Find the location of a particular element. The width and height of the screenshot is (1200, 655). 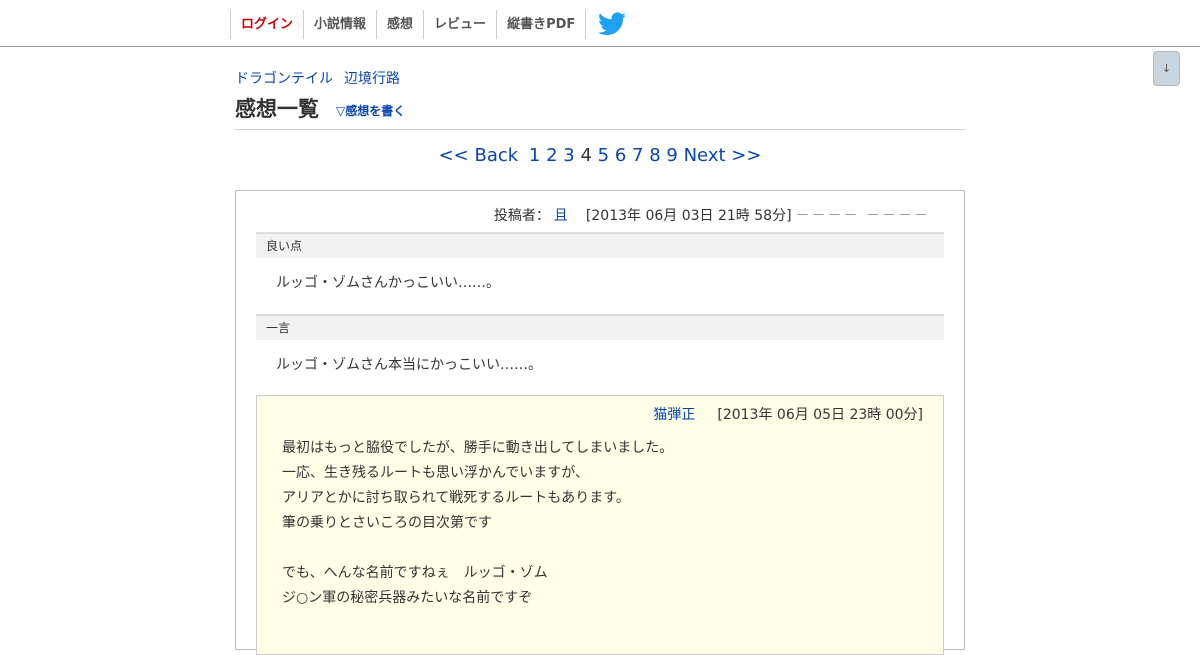

pager-page-5: 5 is located at coordinates (603, 155).